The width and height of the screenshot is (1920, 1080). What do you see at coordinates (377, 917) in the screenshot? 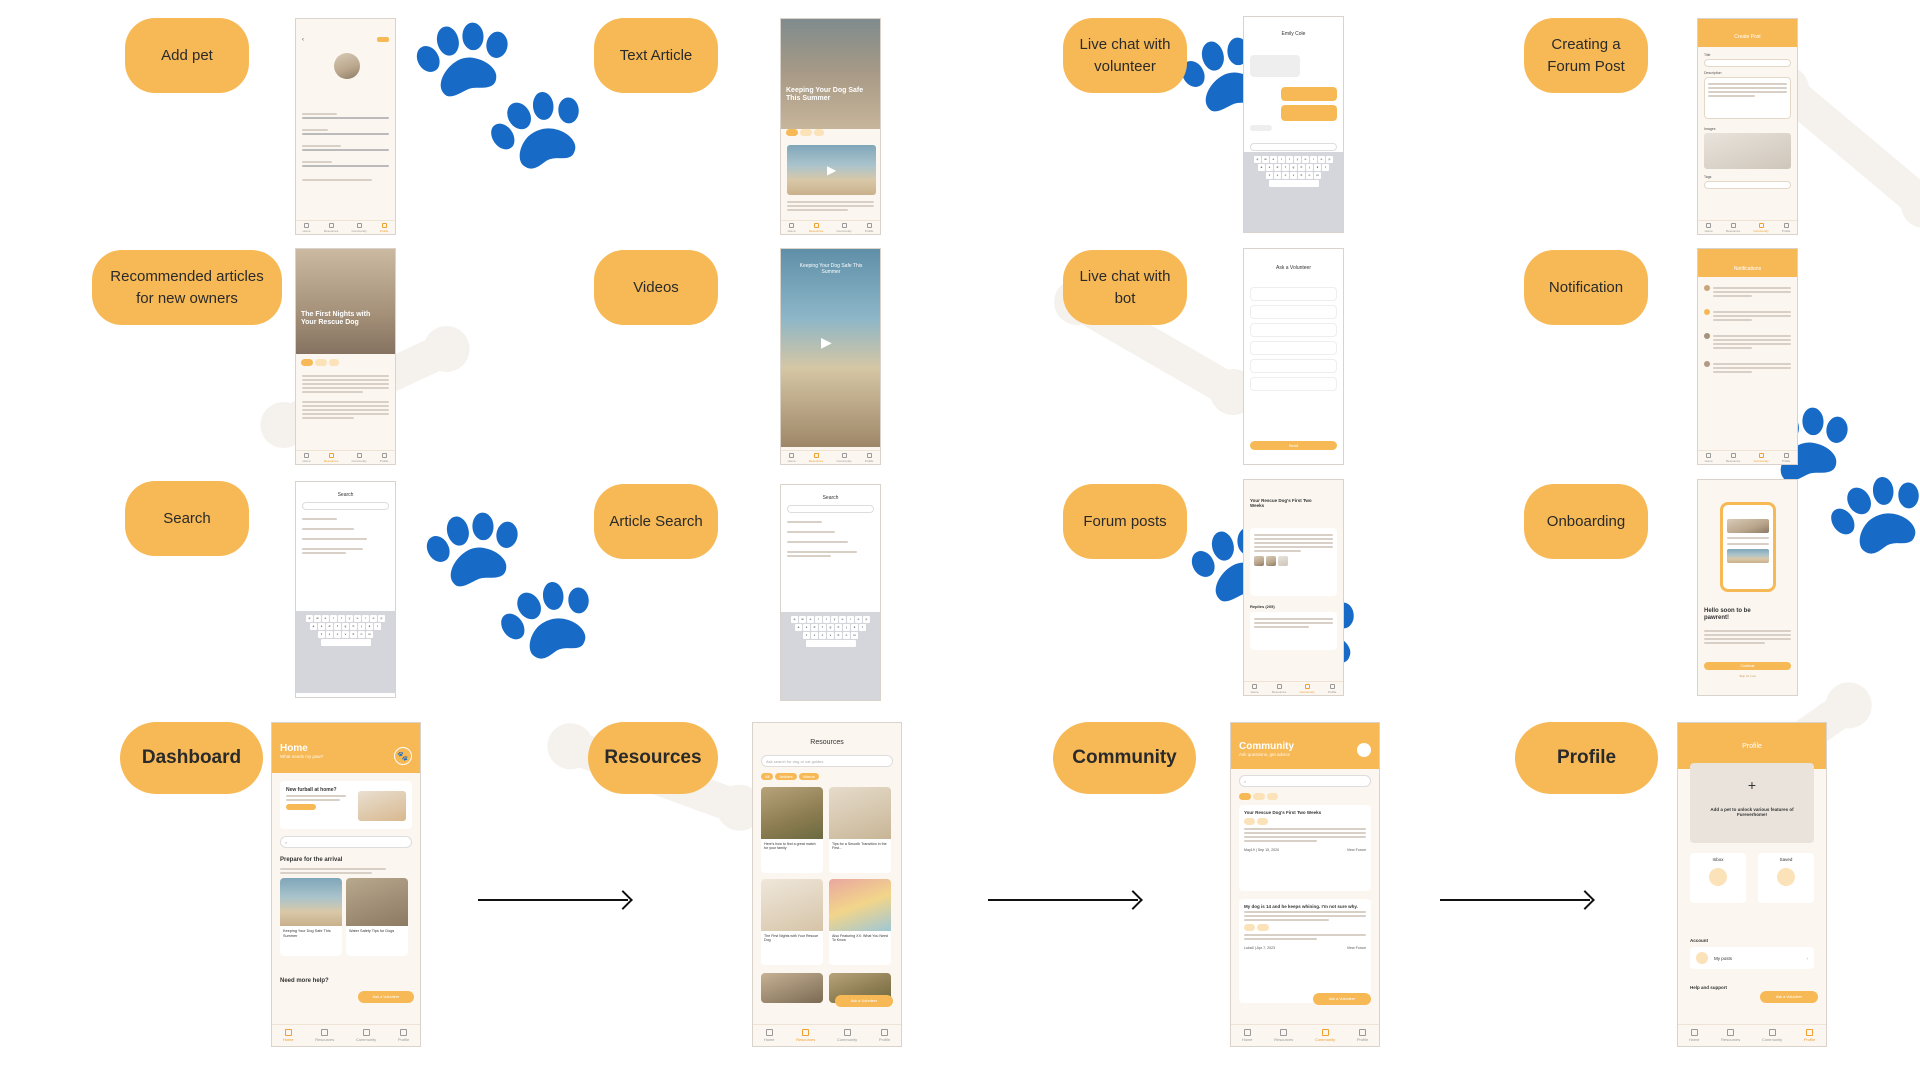
I see `article-card: Water Safety Tips for Dogs` at bounding box center [377, 917].